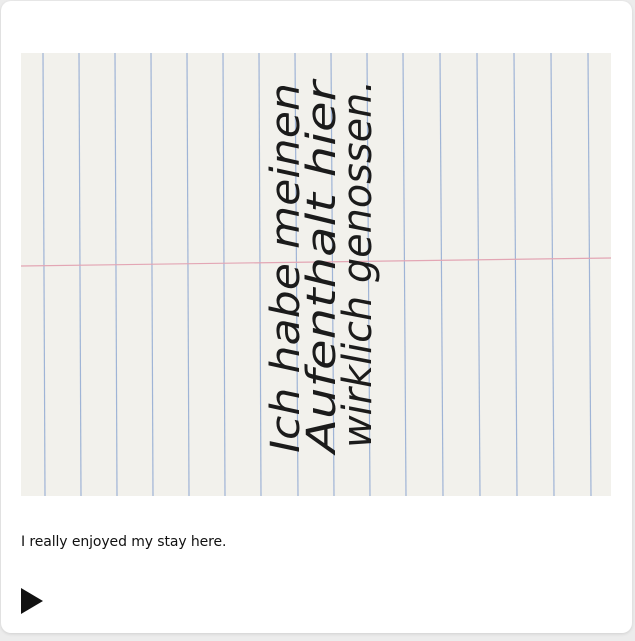 This screenshot has height=641, width=635. Describe the element at coordinates (358, 264) in the screenshot. I see `handwriting-line-3: wirklich genossen.` at that location.